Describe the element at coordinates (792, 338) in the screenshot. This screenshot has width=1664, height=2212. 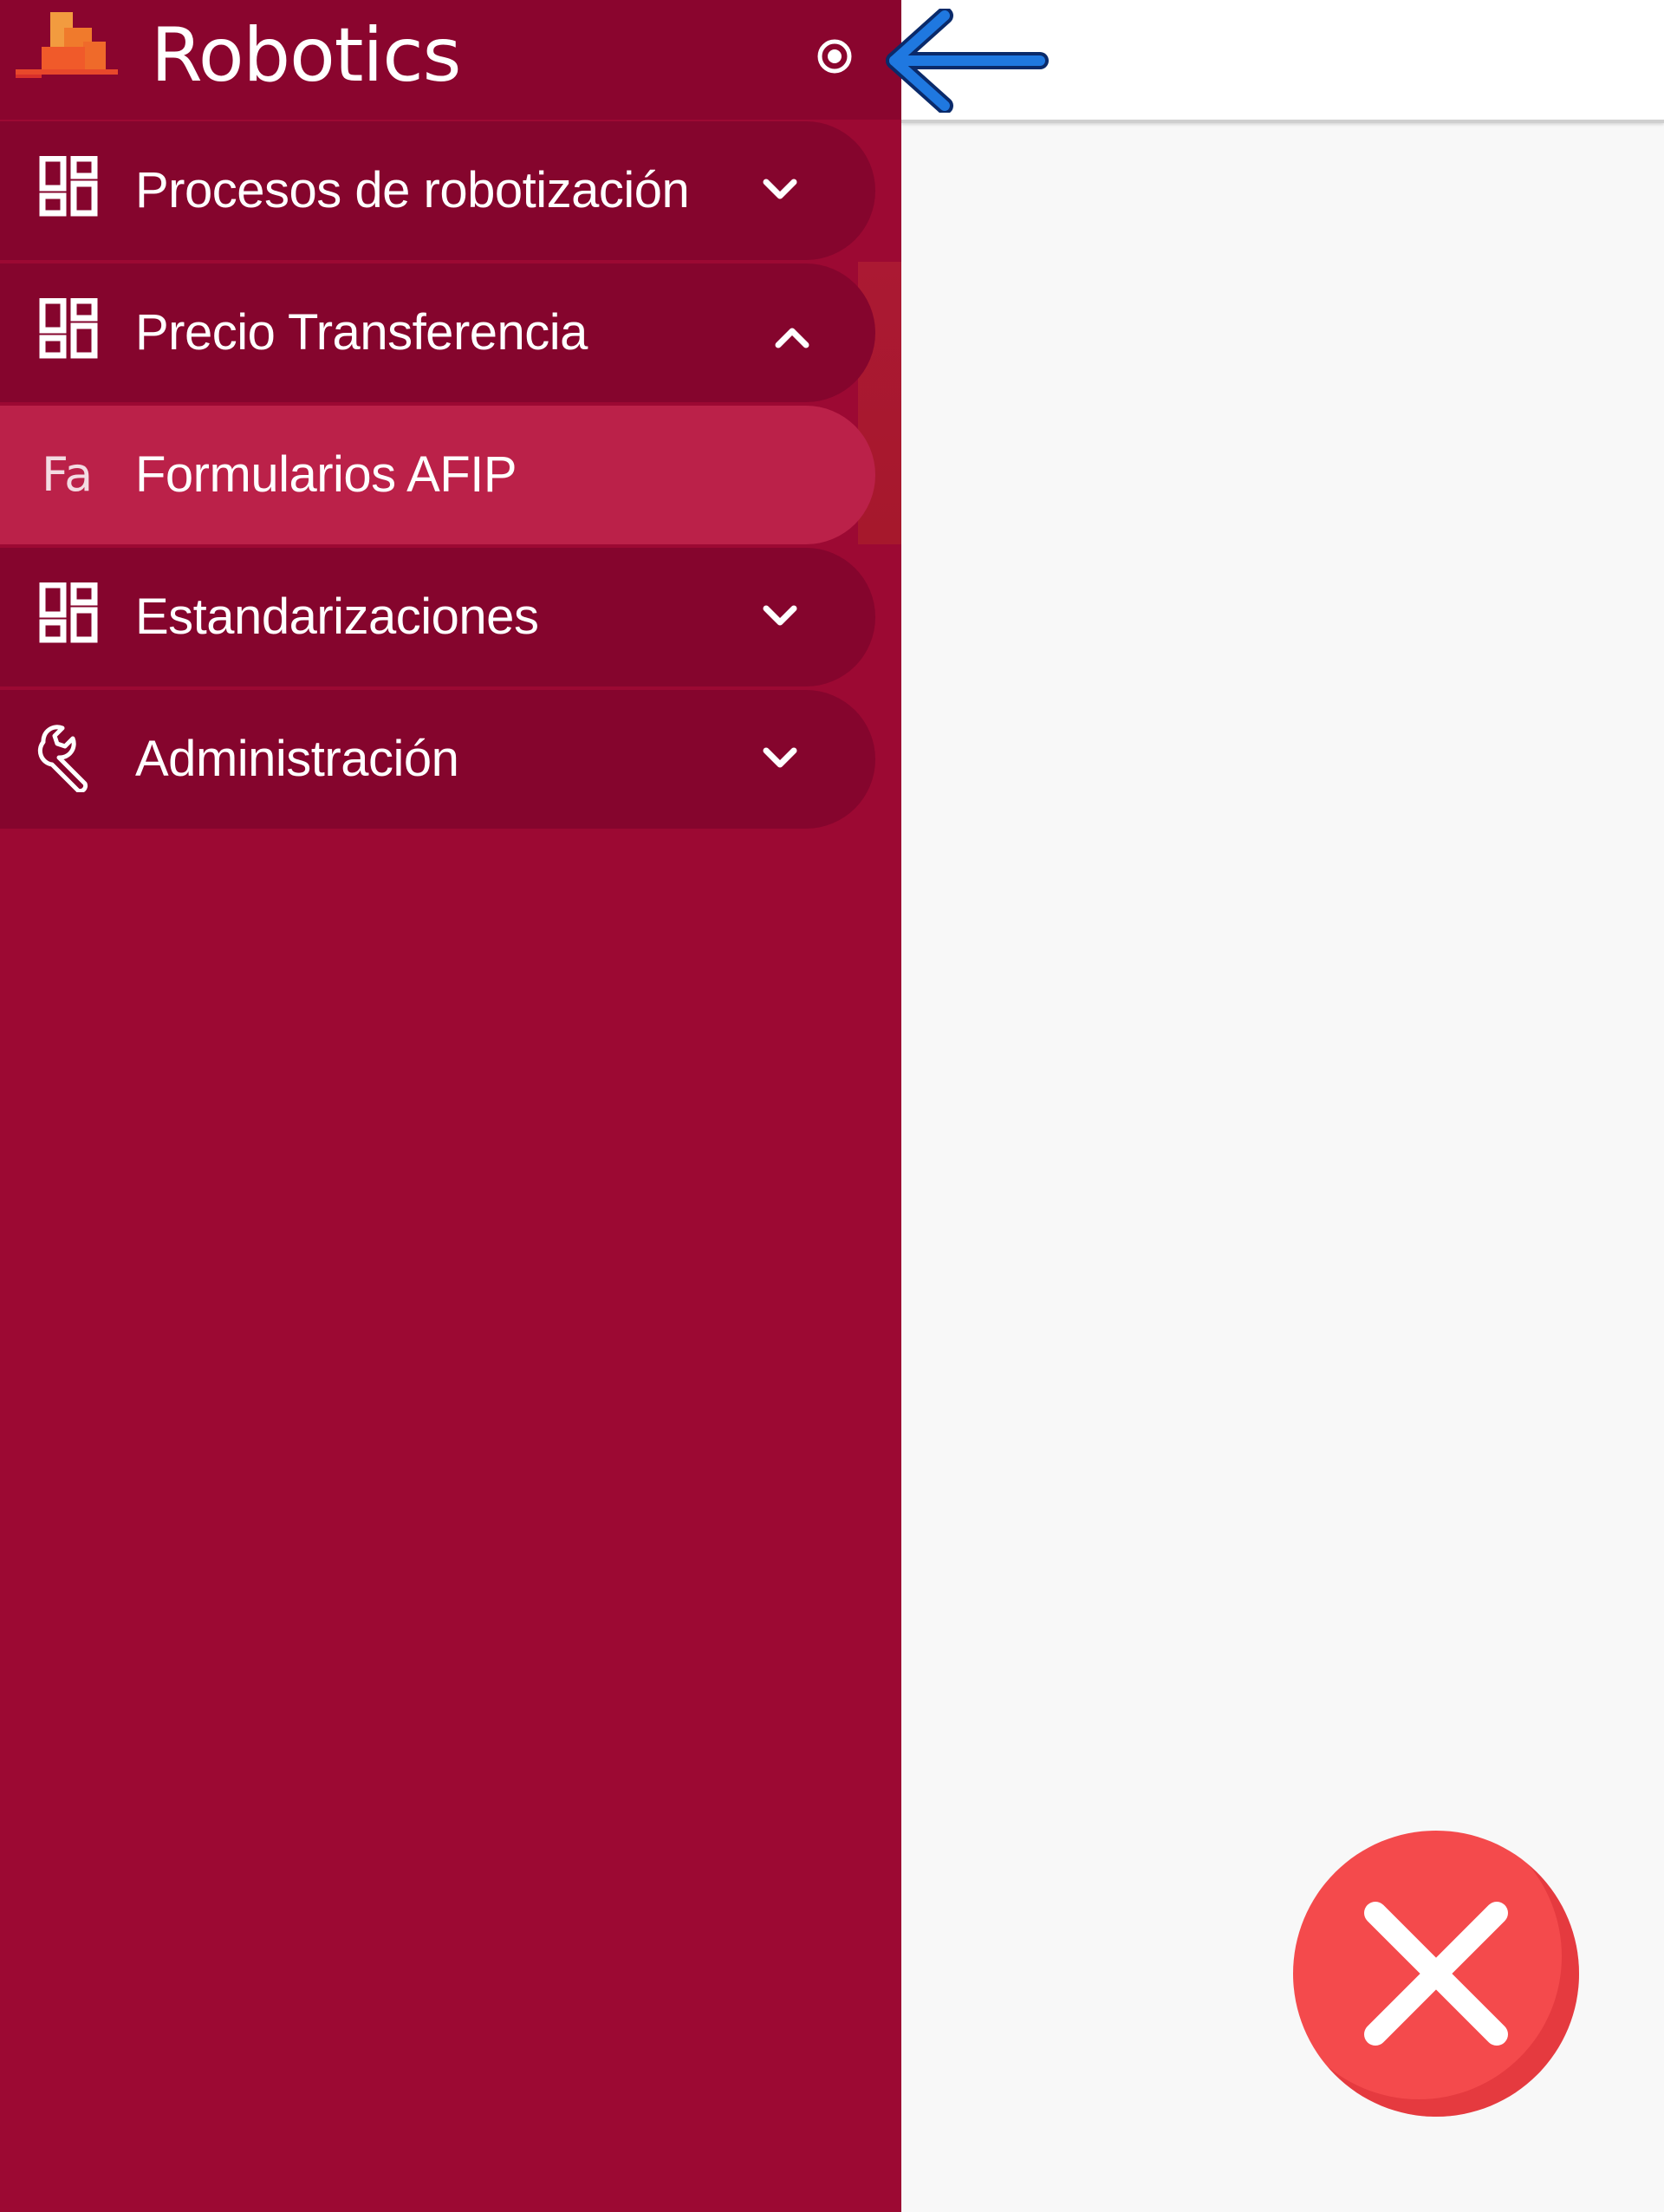
I see `chevron-up-icon` at that location.